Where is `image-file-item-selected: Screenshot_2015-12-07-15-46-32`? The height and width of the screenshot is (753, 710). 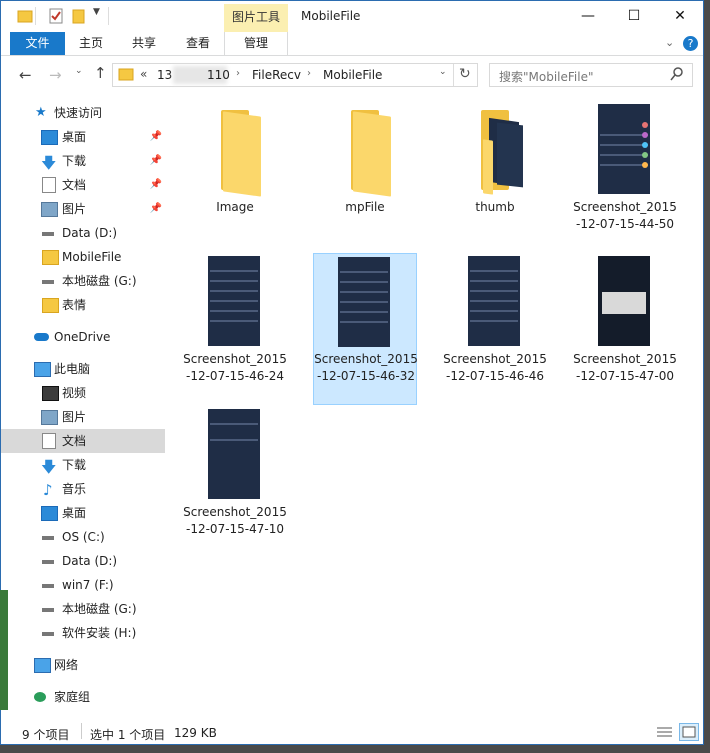 image-file-item-selected: Screenshot_2015-12-07-15-46-32 is located at coordinates (365, 329).